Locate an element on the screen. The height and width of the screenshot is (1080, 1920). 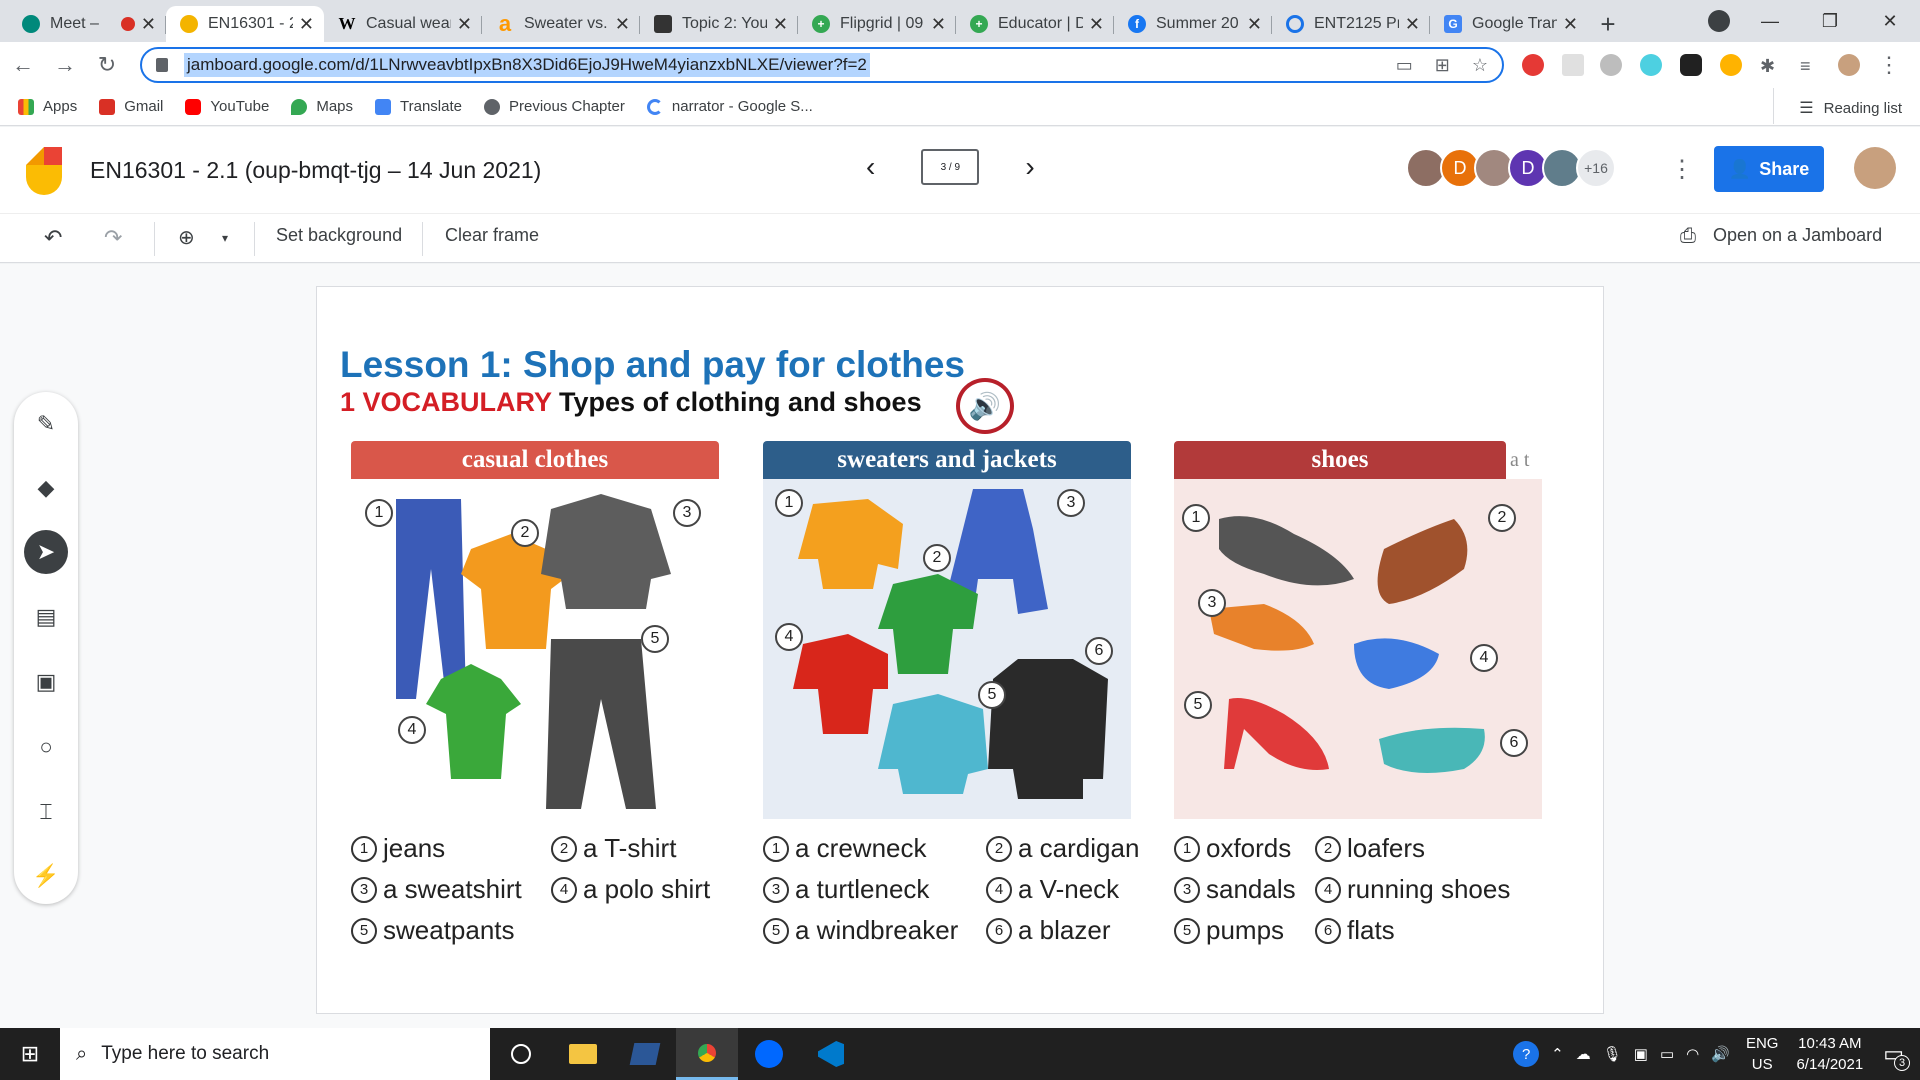
account-avatar is located at coordinates (1875, 168).